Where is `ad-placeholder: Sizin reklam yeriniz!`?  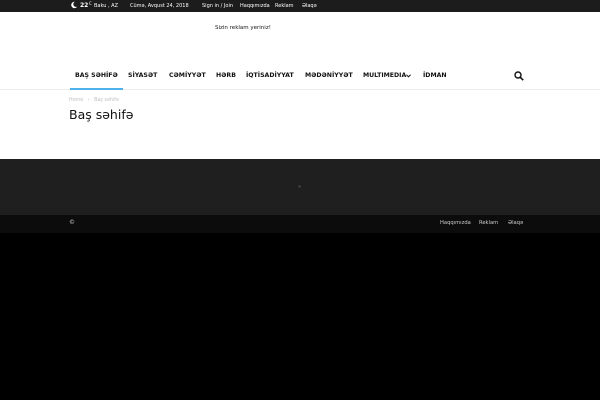 ad-placeholder: Sizin reklam yeriniz! is located at coordinates (243, 28).